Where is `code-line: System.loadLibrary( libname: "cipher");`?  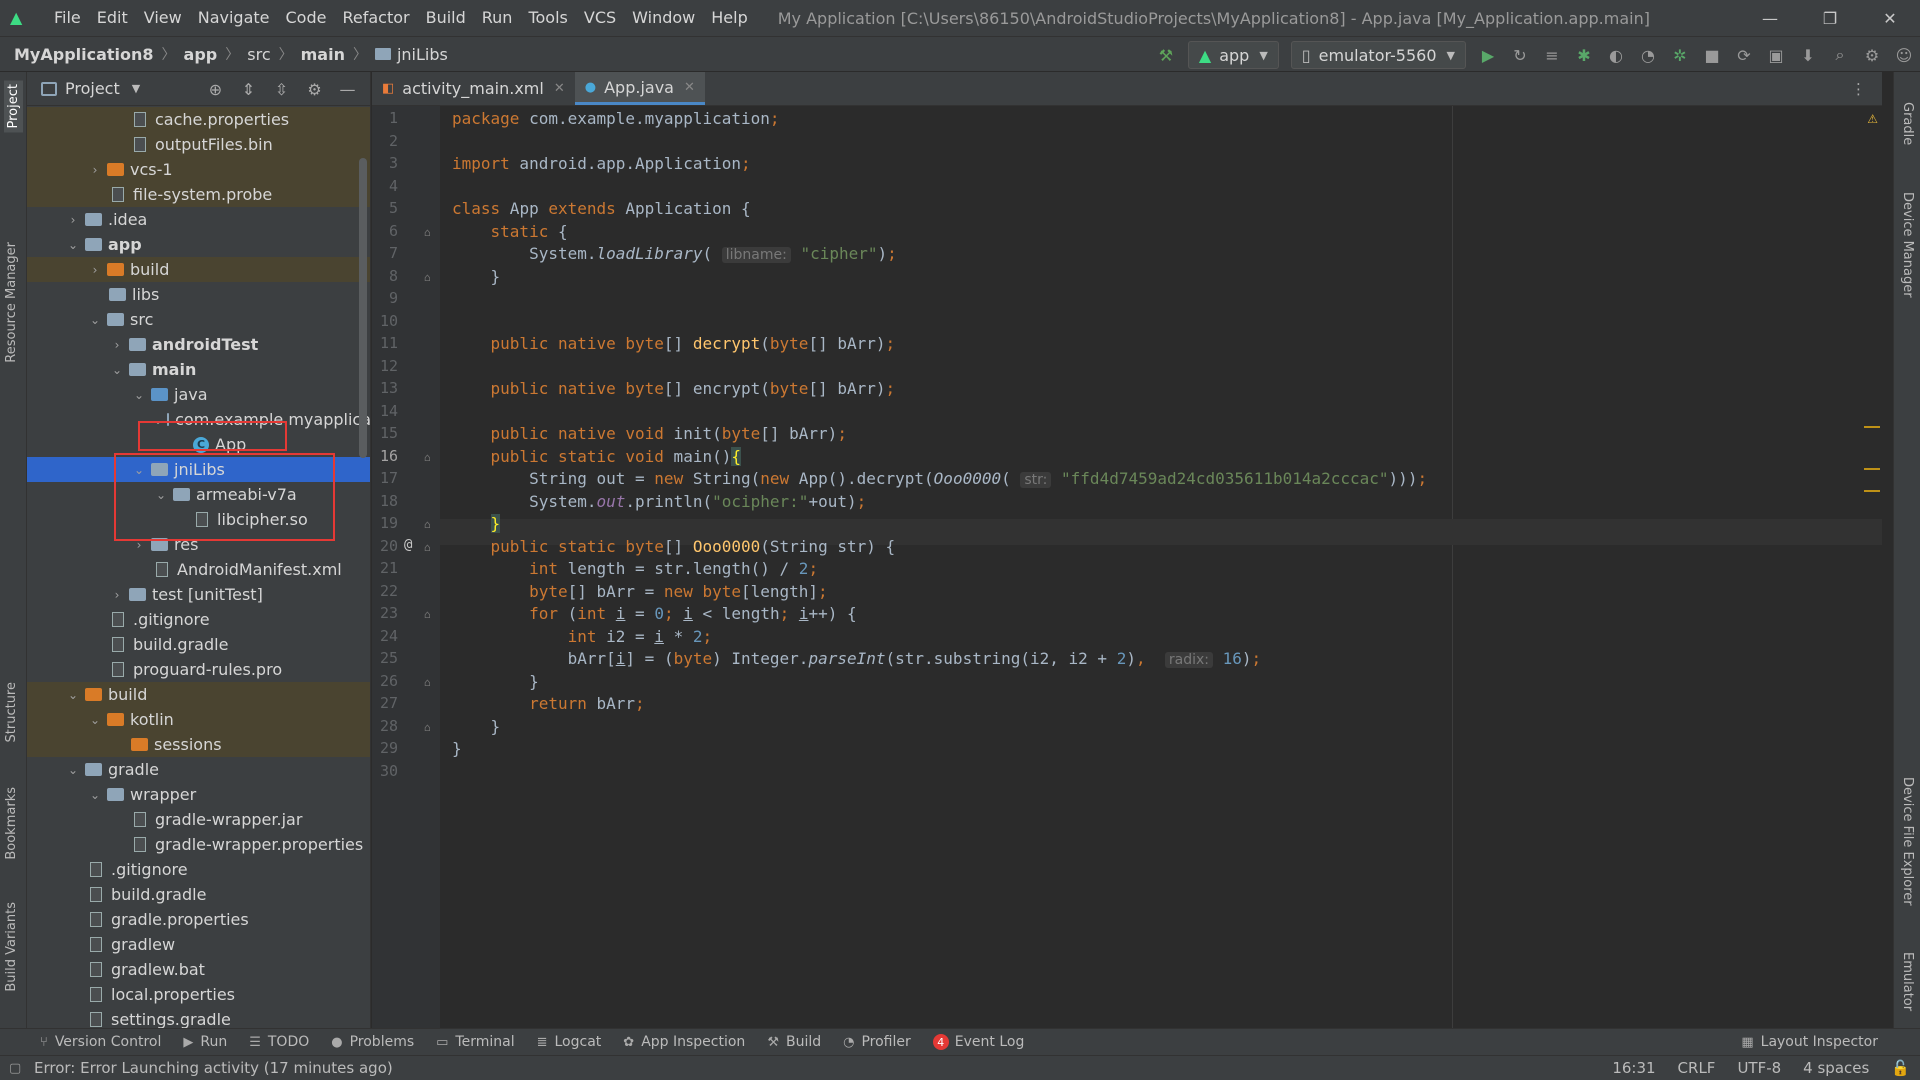 code-line: System.loadLibrary( libname: "cipher"); is located at coordinates (674, 253).